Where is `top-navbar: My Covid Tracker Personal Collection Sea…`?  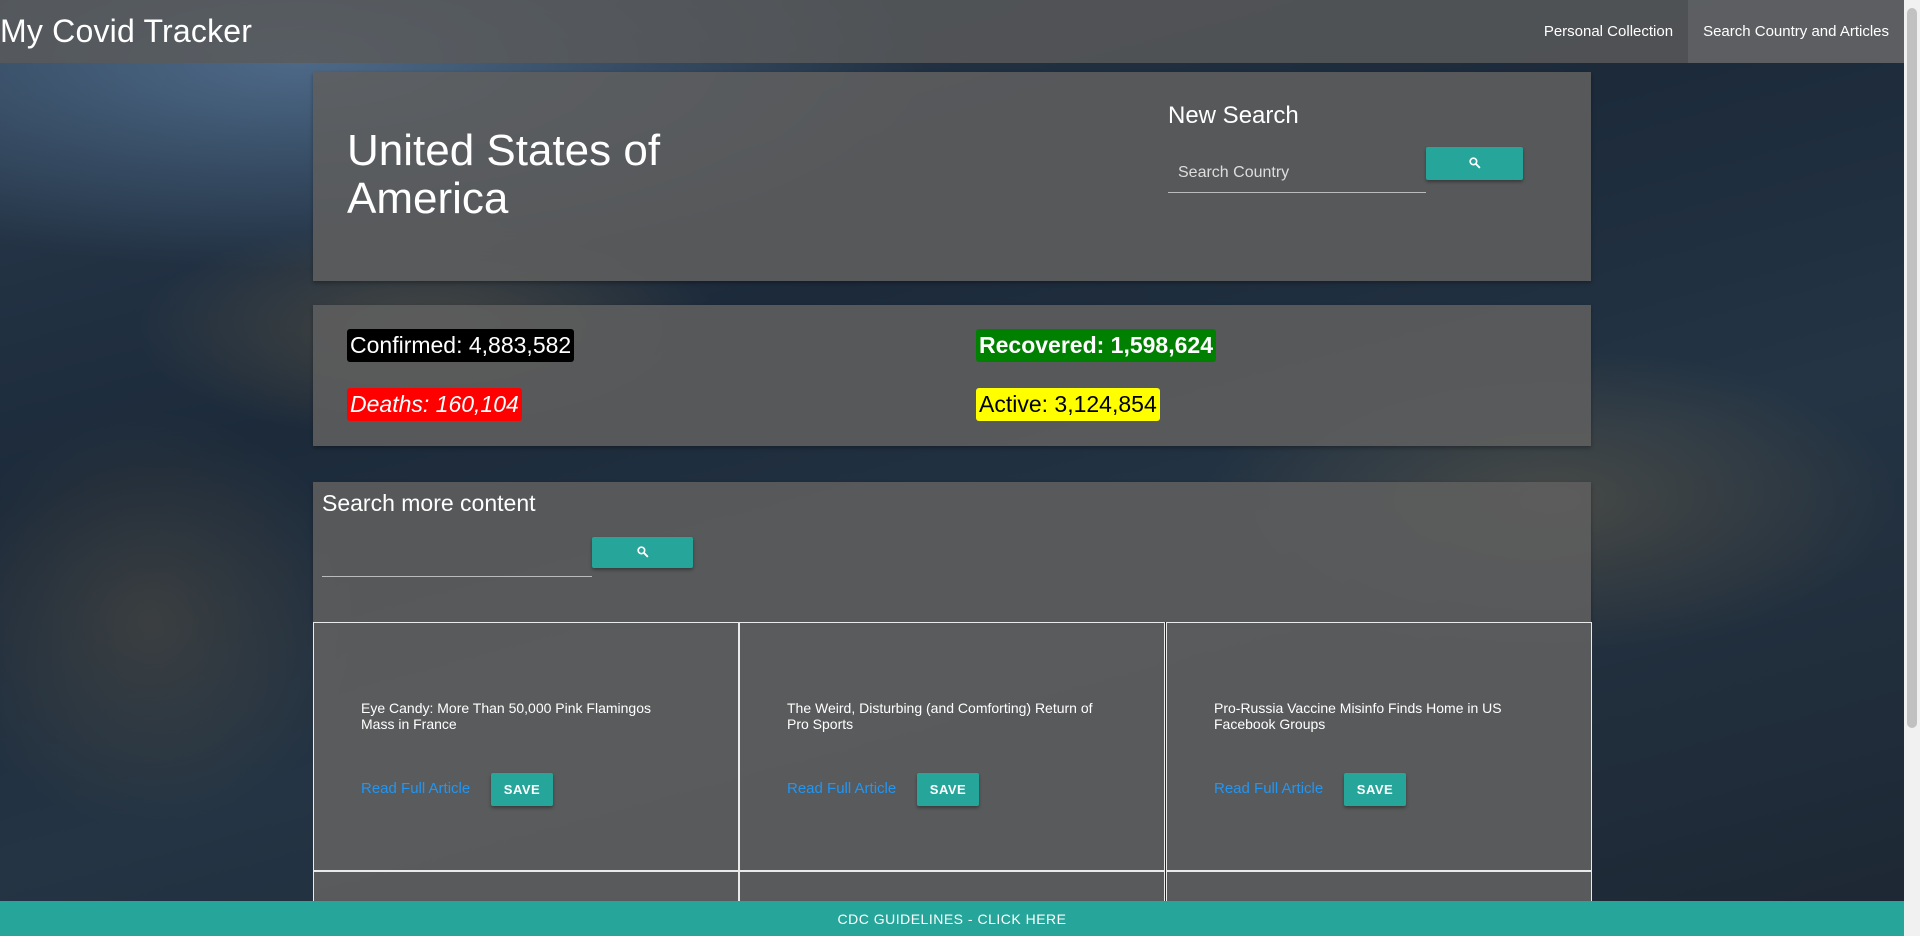 top-navbar: My Covid Tracker Personal Collection Sea… is located at coordinates (952, 31).